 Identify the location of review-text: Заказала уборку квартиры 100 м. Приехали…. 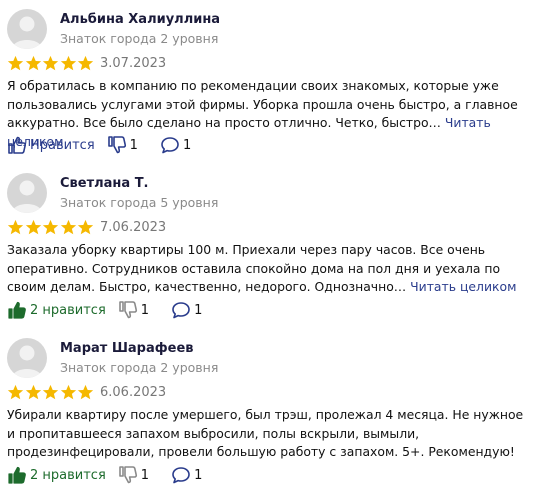
(268, 269).